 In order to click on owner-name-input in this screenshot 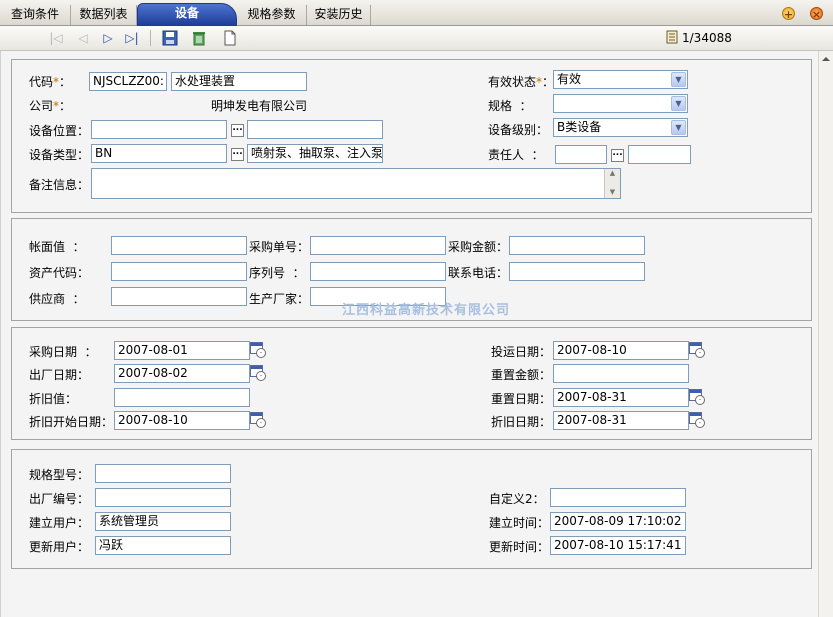, I will do `click(659, 154)`.